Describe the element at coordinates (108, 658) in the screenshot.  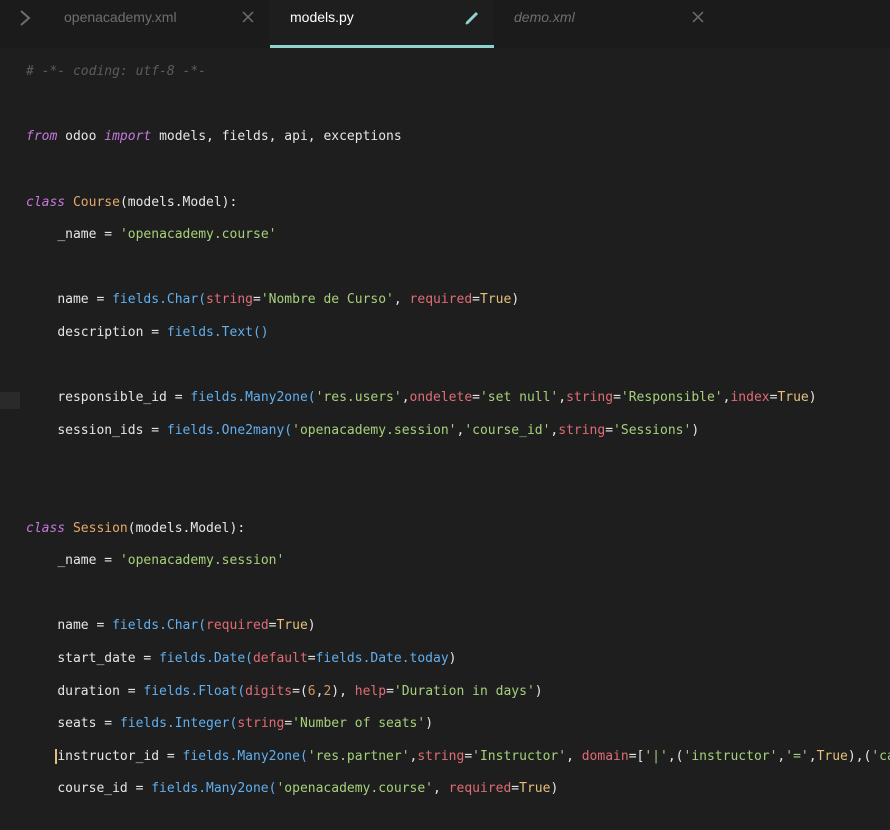
I see `attr: start_date =` at that location.